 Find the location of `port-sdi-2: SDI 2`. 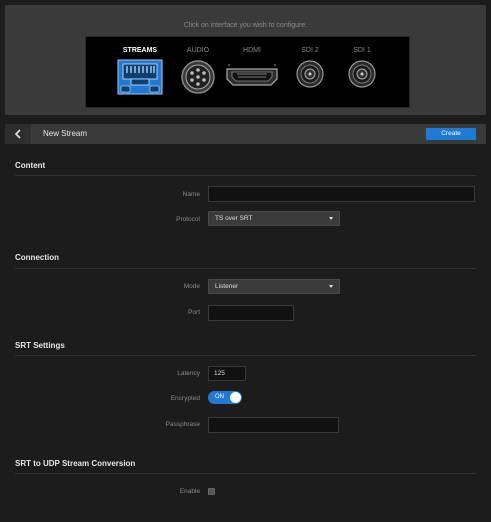

port-sdi-2: SDI 2 is located at coordinates (310, 68).